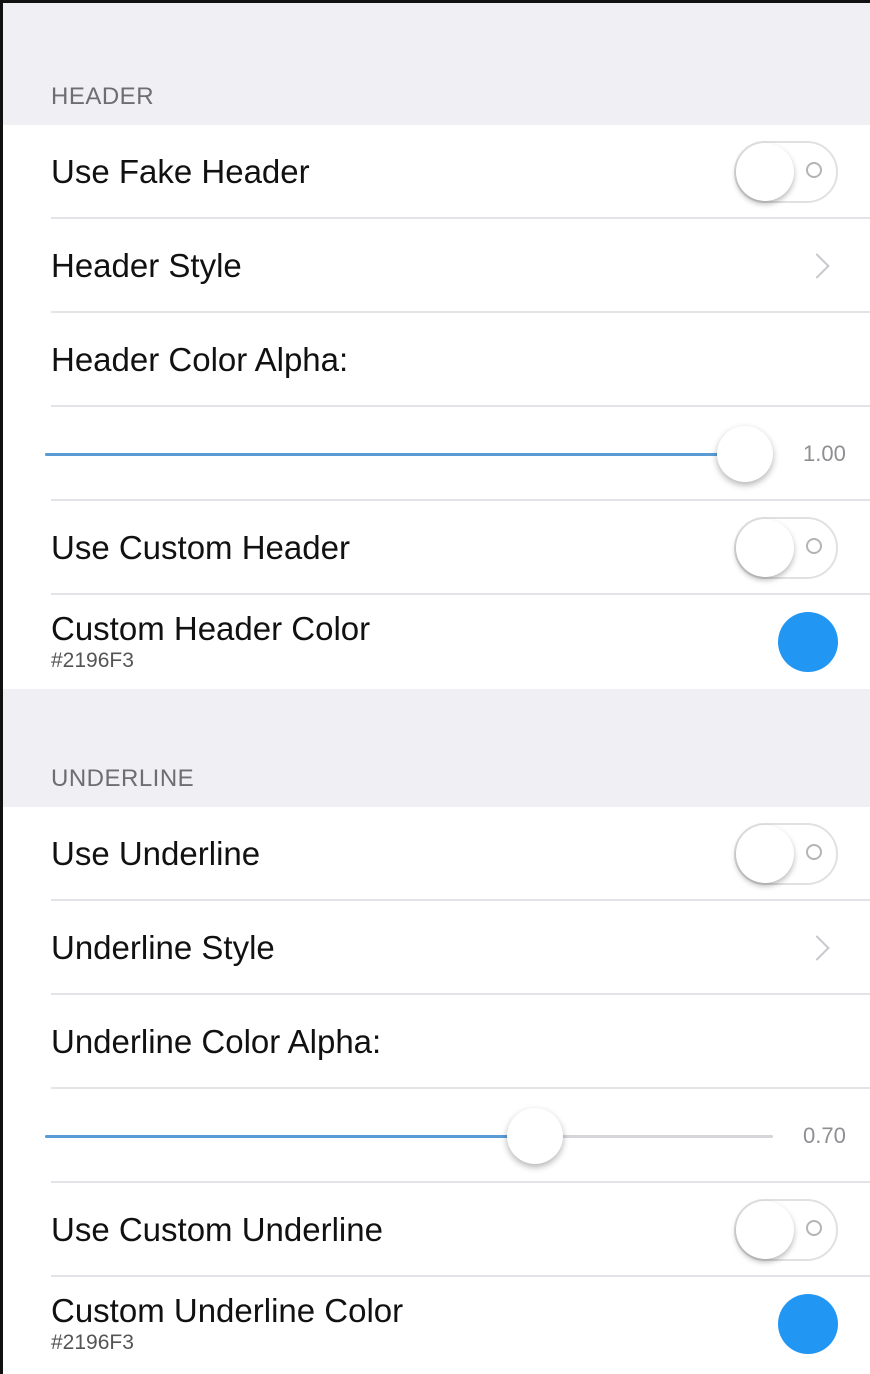 The width and height of the screenshot is (870, 1374). What do you see at coordinates (92, 660) in the screenshot?
I see `custom-header-color-hex: #2196F3` at bounding box center [92, 660].